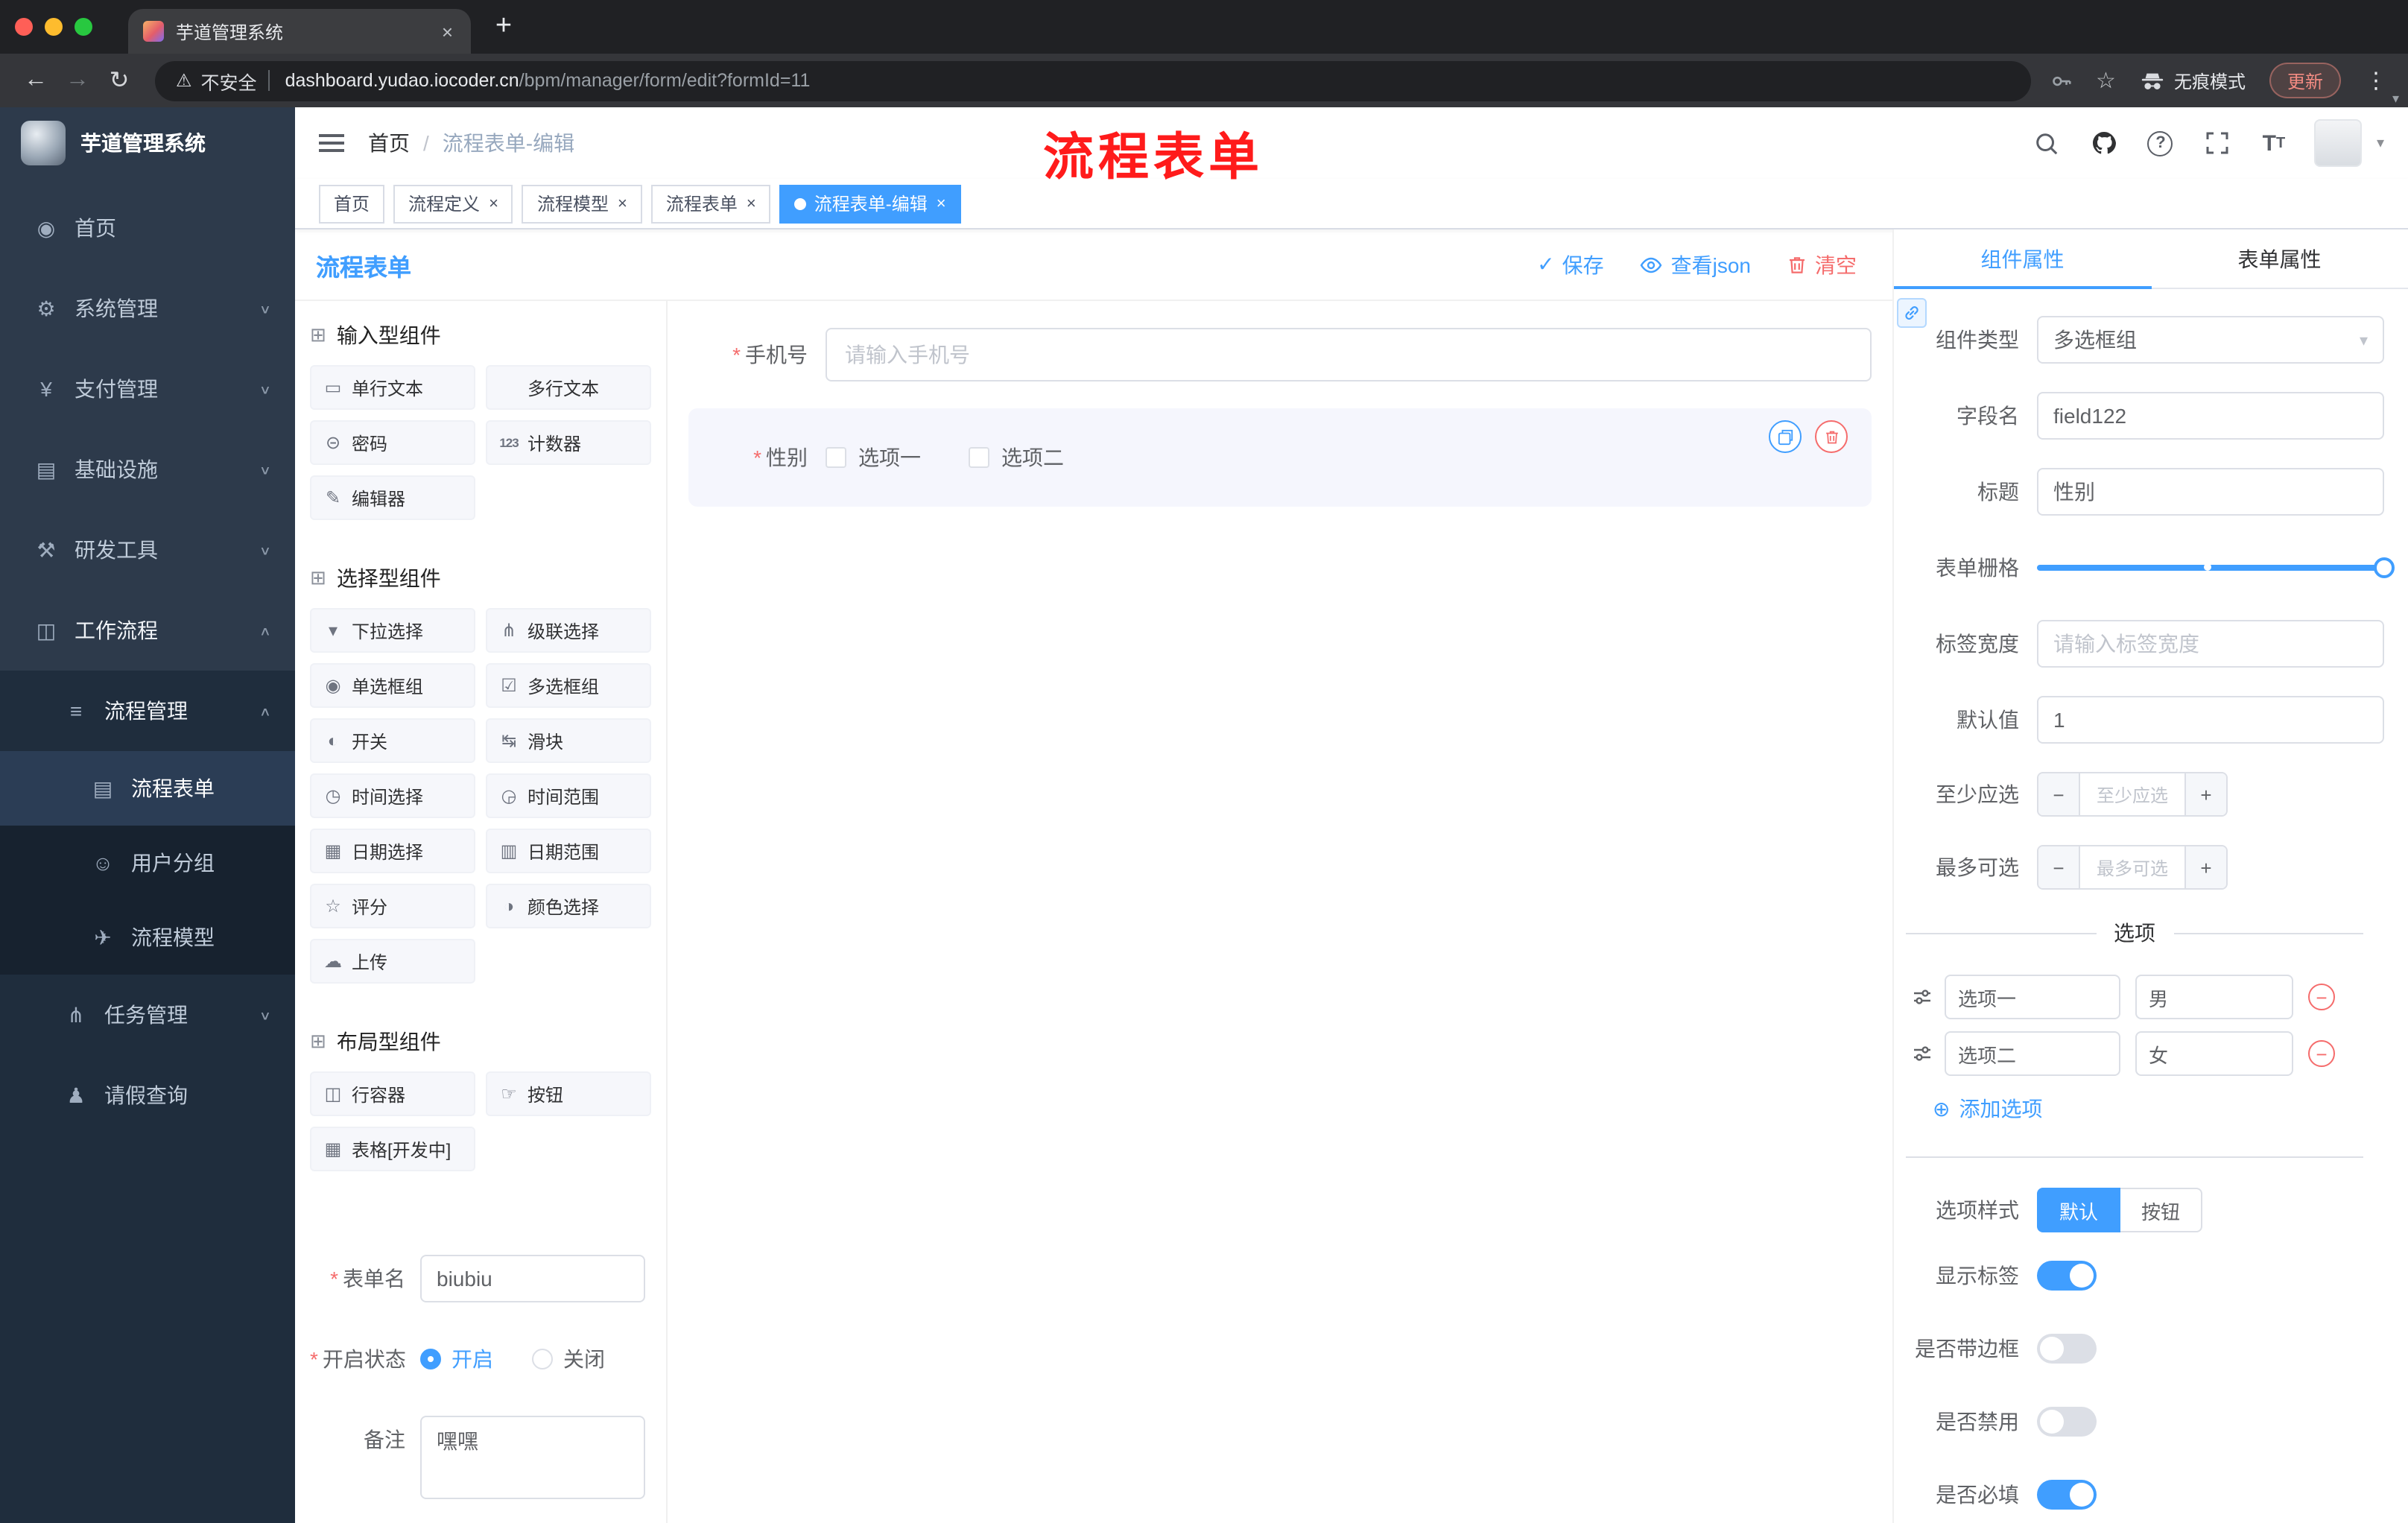 This screenshot has height=1523, width=2408. Describe the element at coordinates (392, 796) in the screenshot. I see `component-item-time-picker: ◷ 时间选择` at that location.